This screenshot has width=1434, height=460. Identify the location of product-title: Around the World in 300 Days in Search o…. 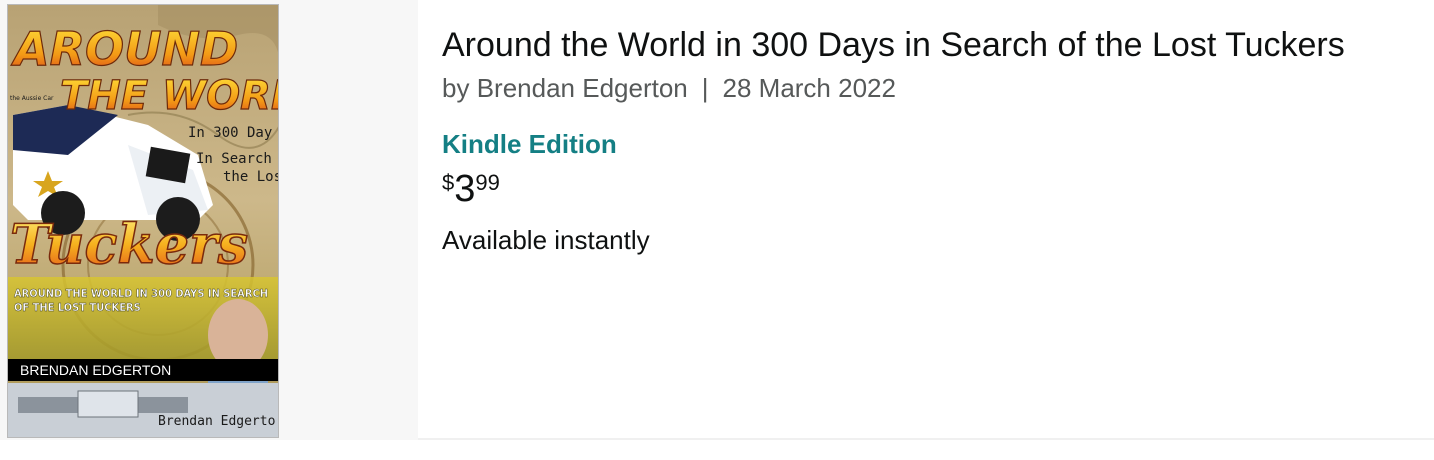
(928, 45).